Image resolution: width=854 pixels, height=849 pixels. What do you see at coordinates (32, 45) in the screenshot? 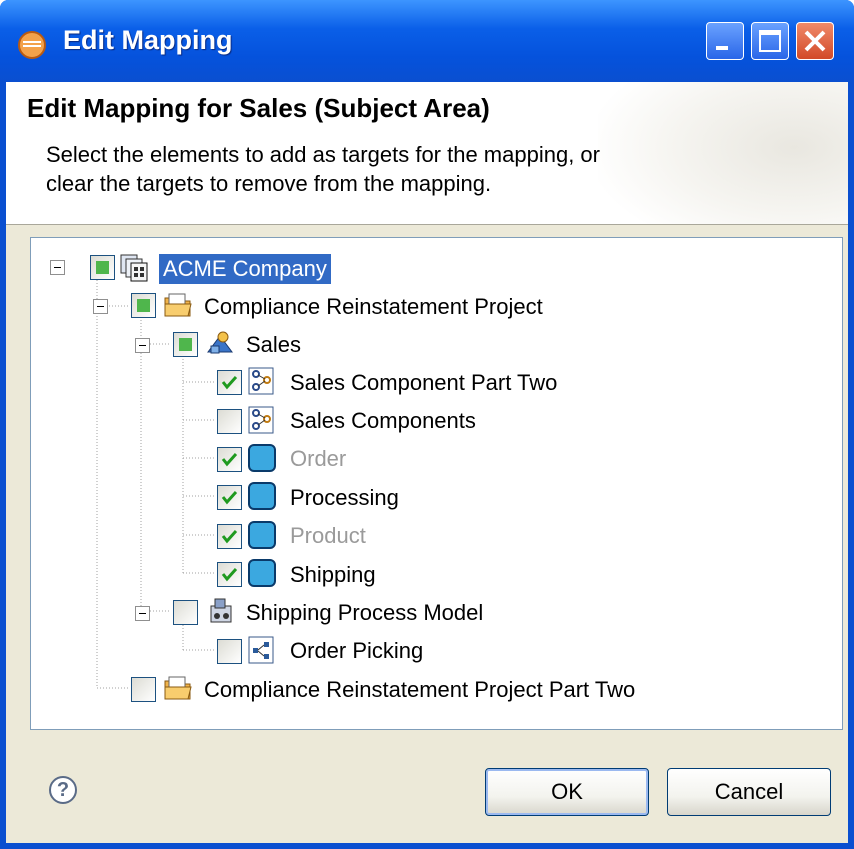
I see `eclipse-app-icon` at bounding box center [32, 45].